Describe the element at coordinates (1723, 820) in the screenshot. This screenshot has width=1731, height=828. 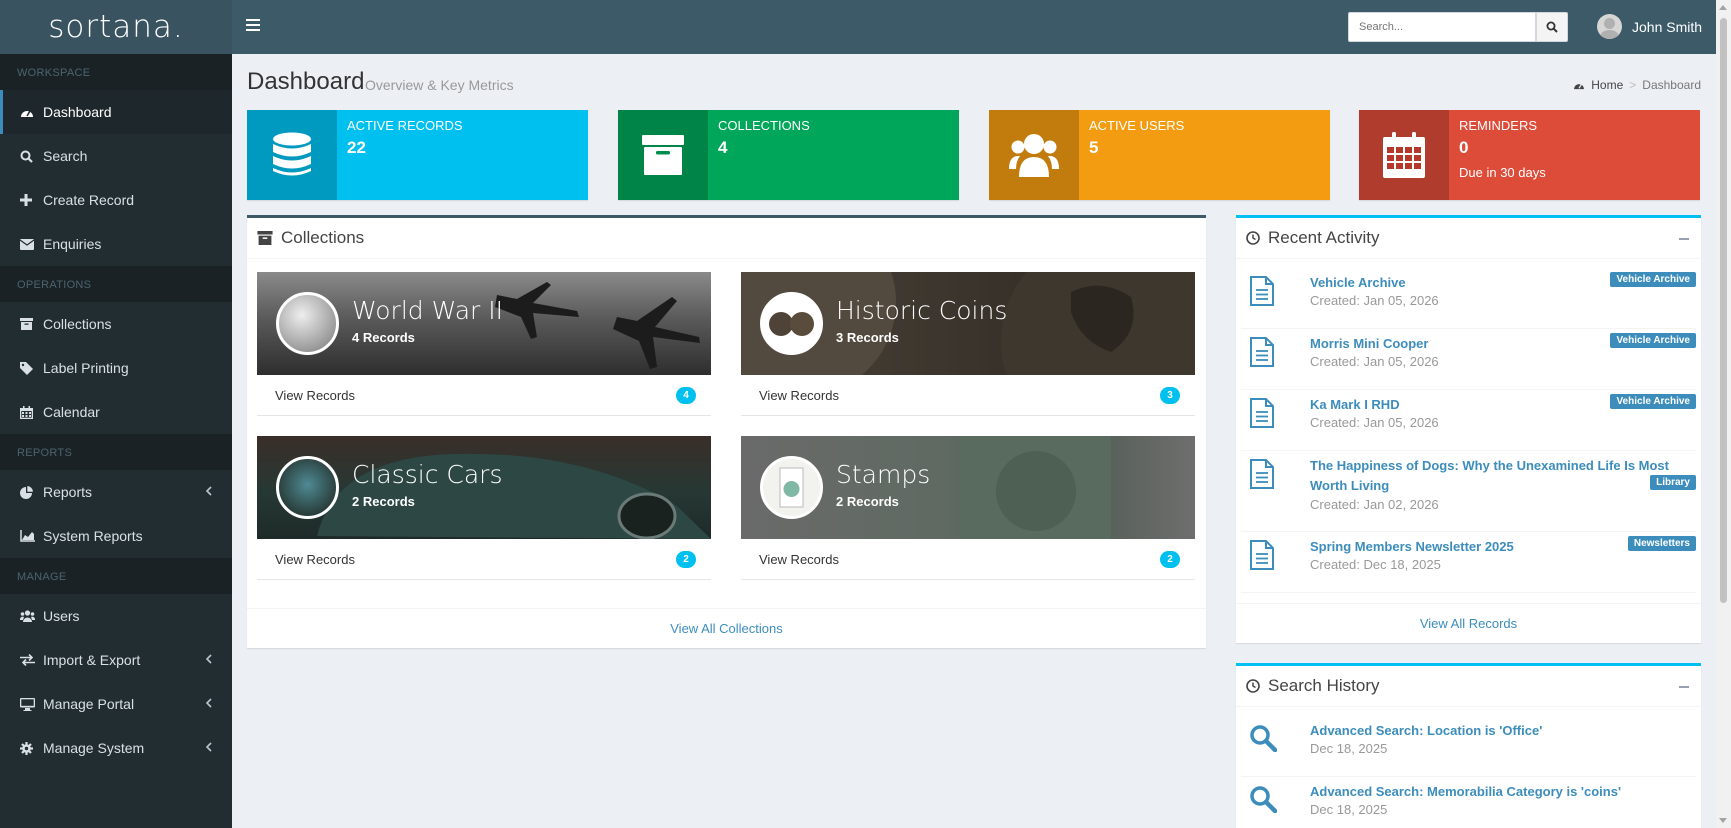
I see `scroll-down-arrow-icon` at that location.